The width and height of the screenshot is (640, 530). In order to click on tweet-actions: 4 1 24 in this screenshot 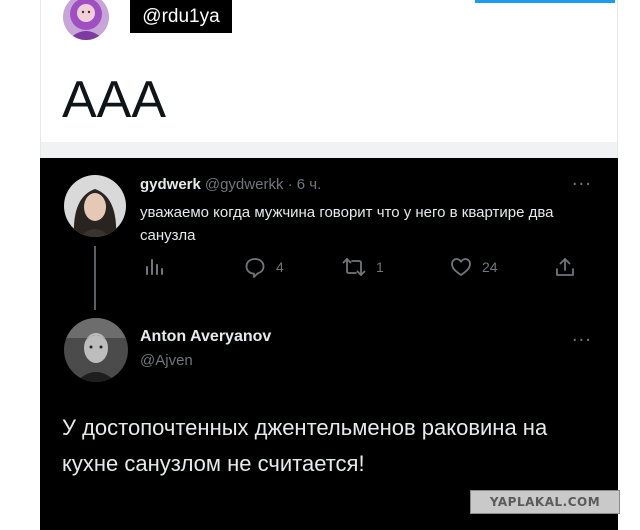, I will do `click(365, 269)`.